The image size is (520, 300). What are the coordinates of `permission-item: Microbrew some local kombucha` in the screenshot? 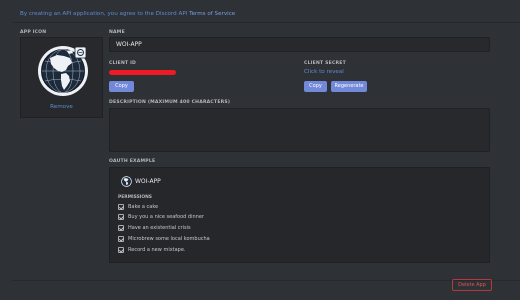 It's located at (164, 239).